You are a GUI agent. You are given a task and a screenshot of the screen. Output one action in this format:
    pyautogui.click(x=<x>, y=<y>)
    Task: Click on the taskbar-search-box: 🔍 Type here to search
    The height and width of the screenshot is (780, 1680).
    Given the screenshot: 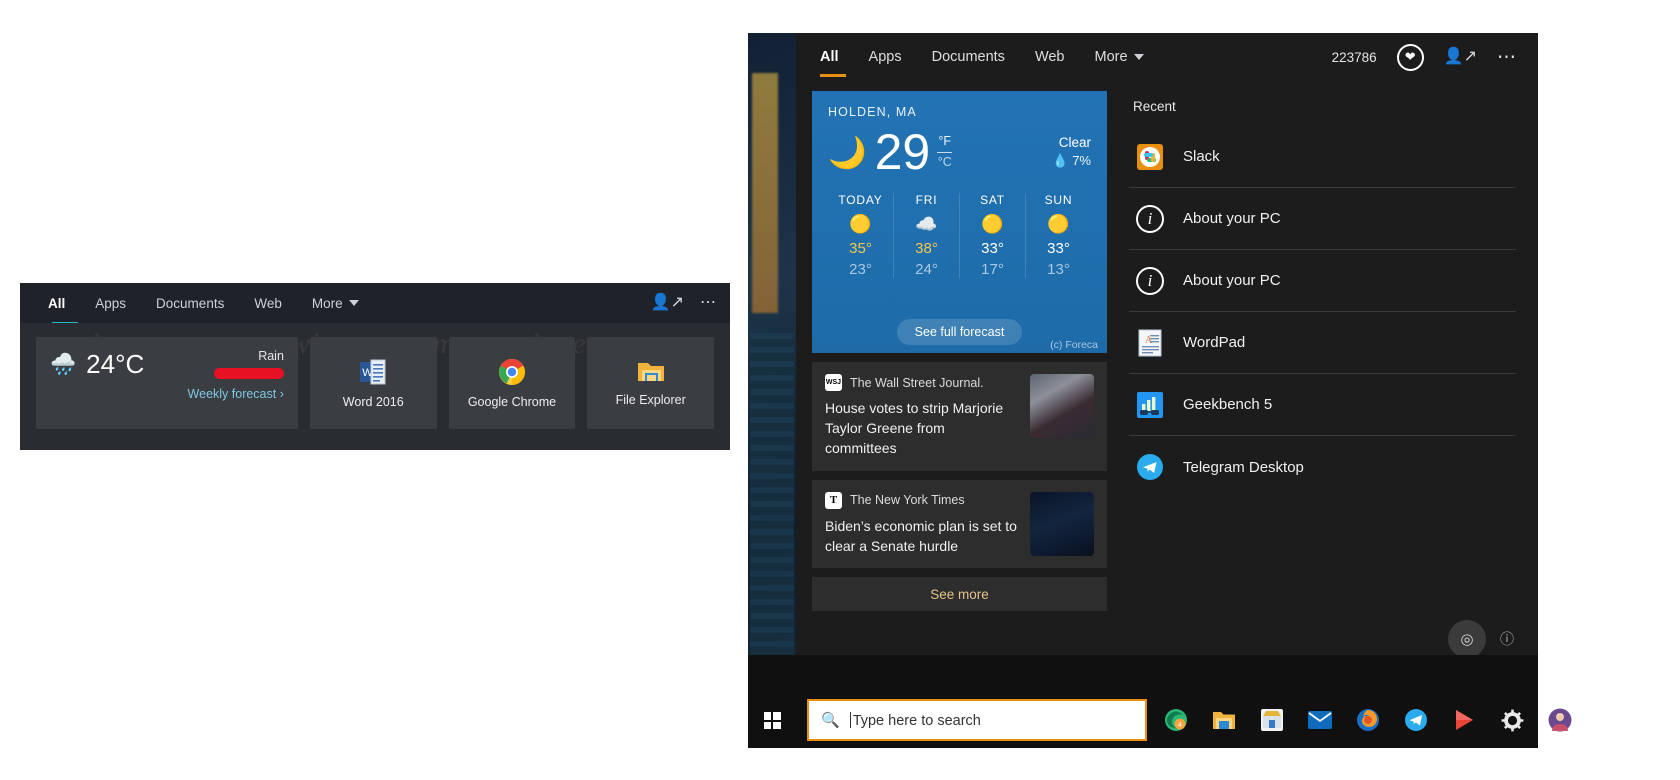 What is the action you would take?
    pyautogui.click(x=977, y=720)
    